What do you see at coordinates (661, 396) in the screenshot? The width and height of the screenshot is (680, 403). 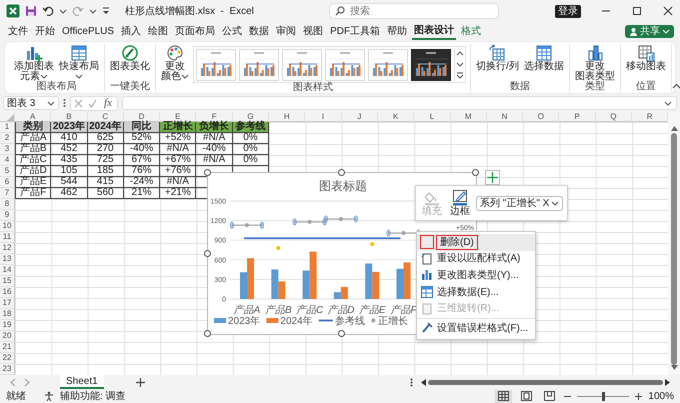 I see `zoom-level: 100%` at bounding box center [661, 396].